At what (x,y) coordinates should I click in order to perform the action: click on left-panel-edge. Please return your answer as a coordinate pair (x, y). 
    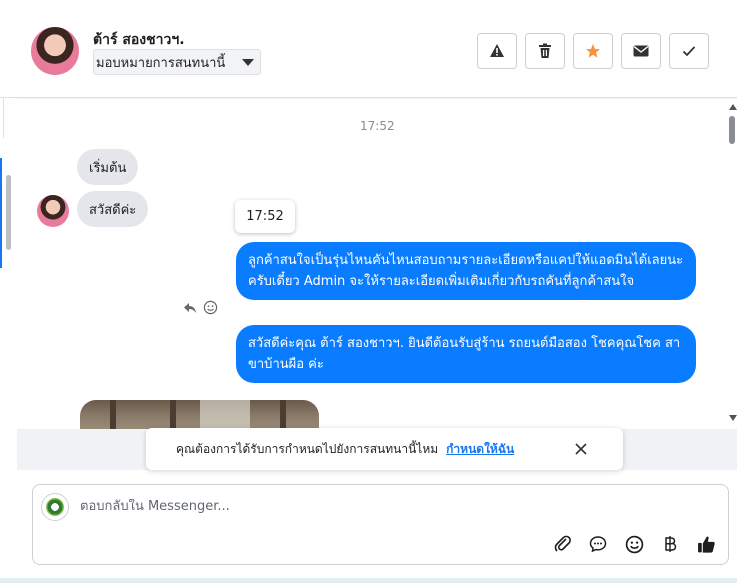
    Looking at the image, I should click on (8, 338).